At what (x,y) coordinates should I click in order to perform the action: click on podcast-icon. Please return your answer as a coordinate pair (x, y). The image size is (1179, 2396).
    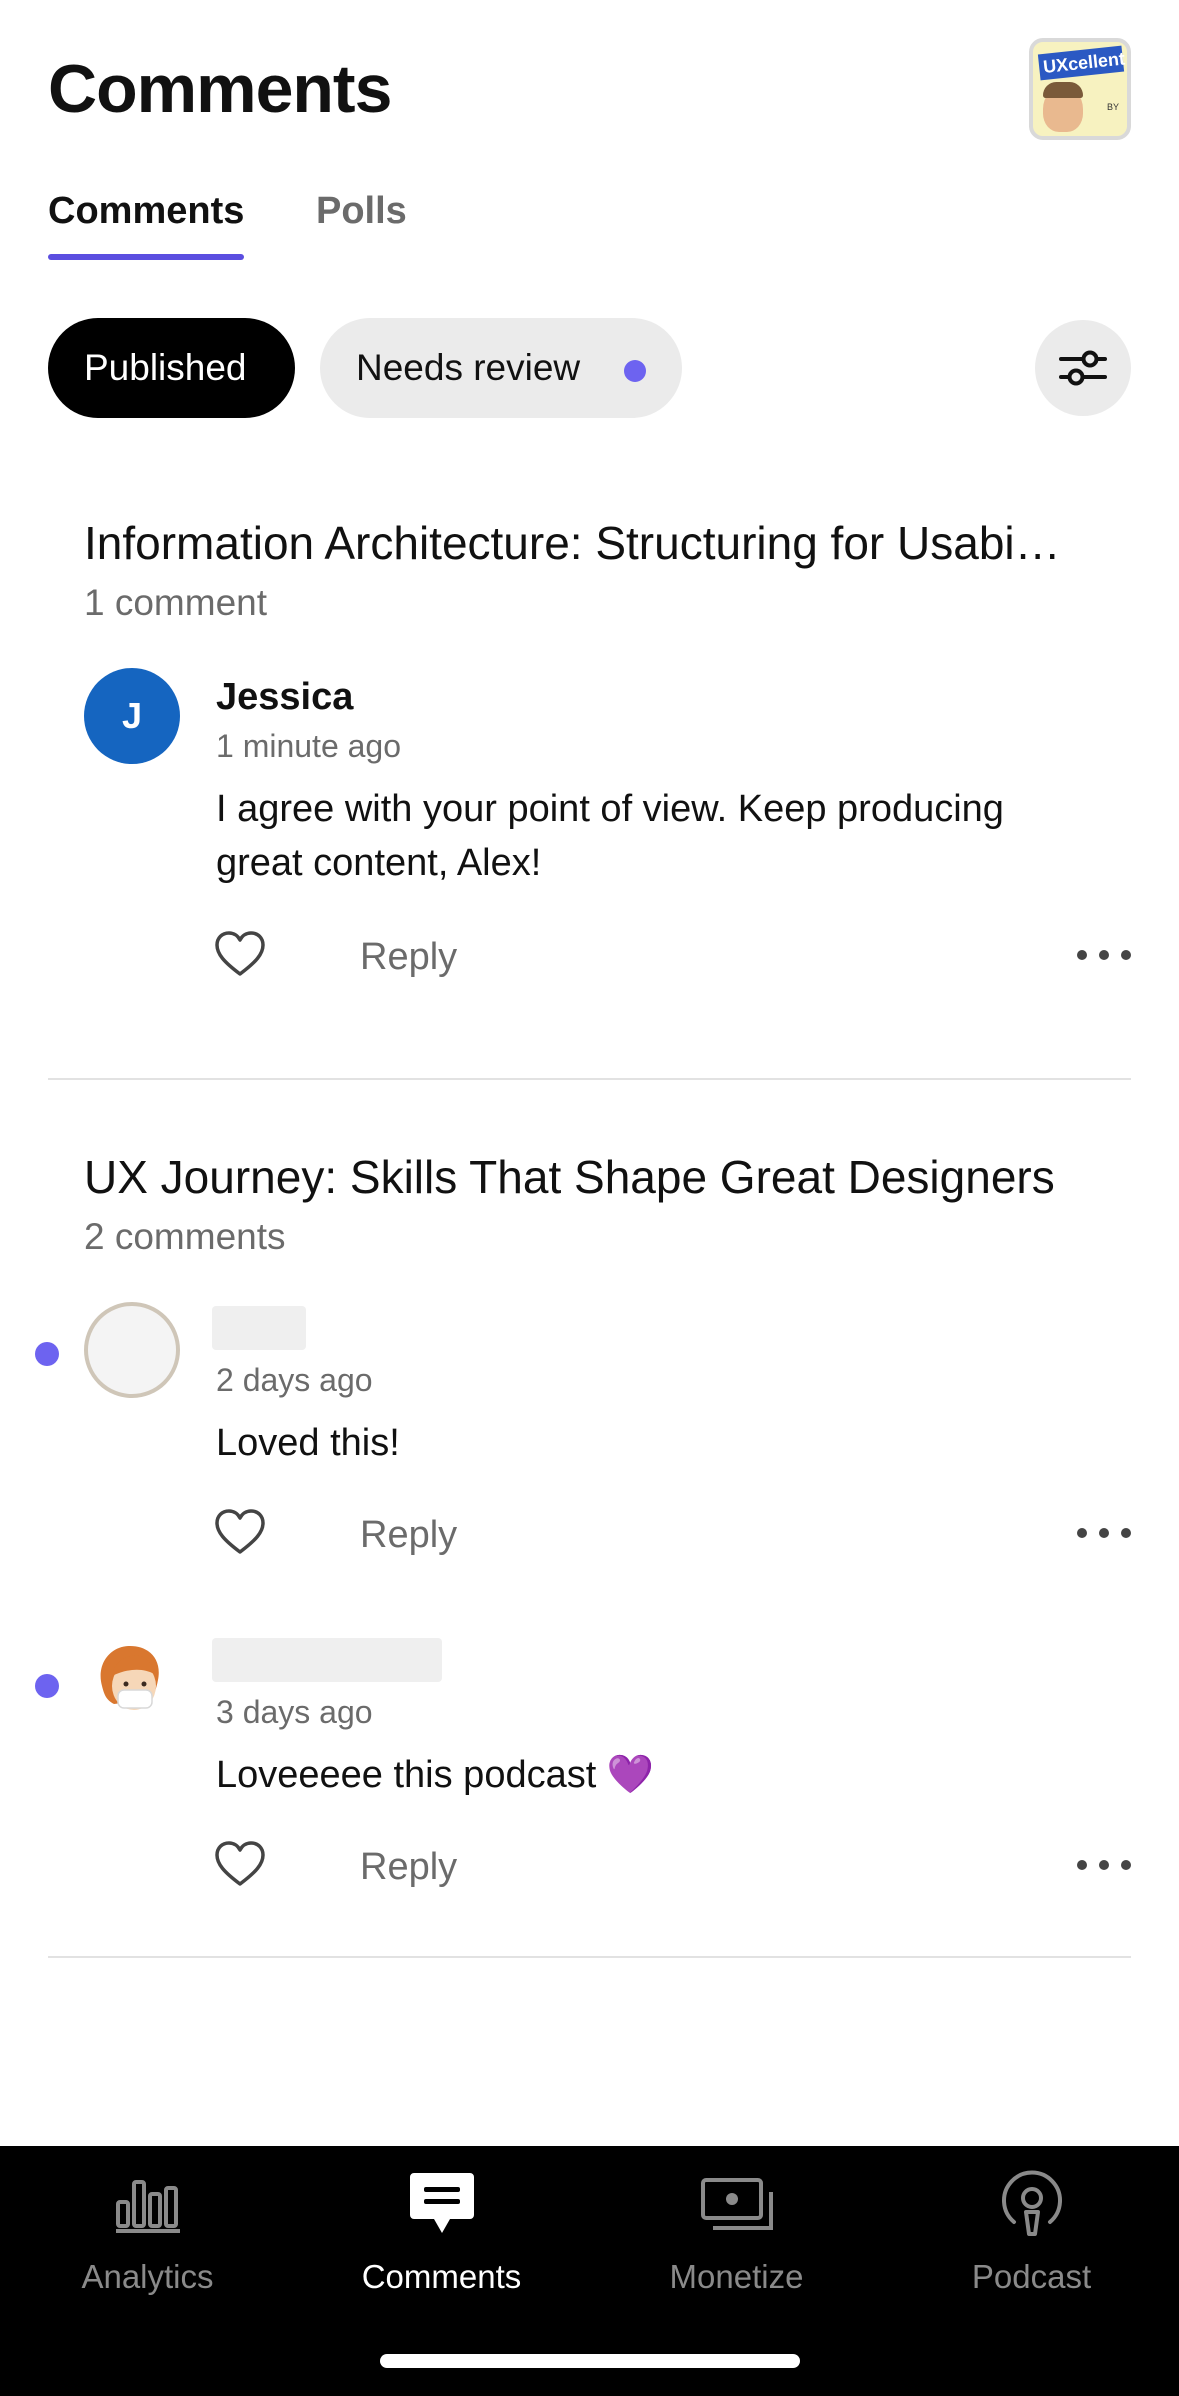
    Looking at the image, I should click on (1031, 2203).